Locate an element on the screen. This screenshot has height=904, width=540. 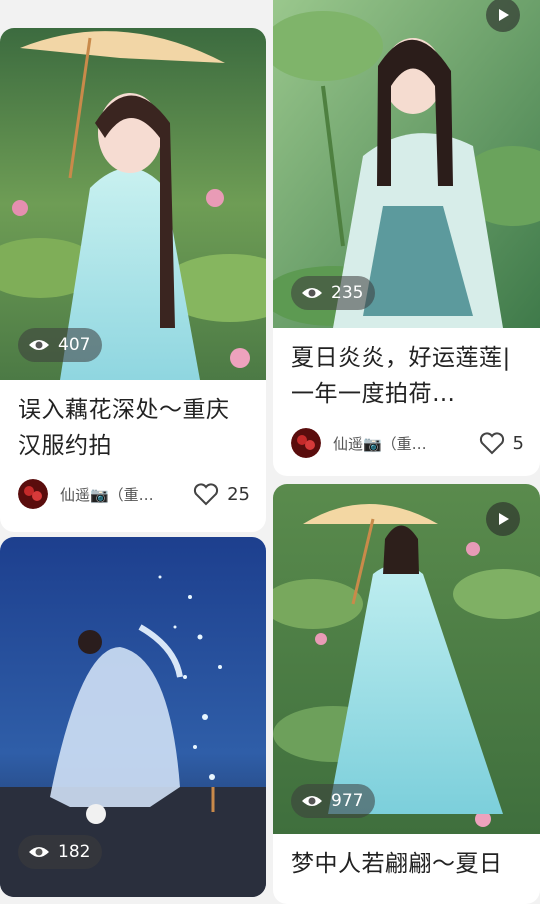
like-button: 5 is located at coordinates (501, 443).